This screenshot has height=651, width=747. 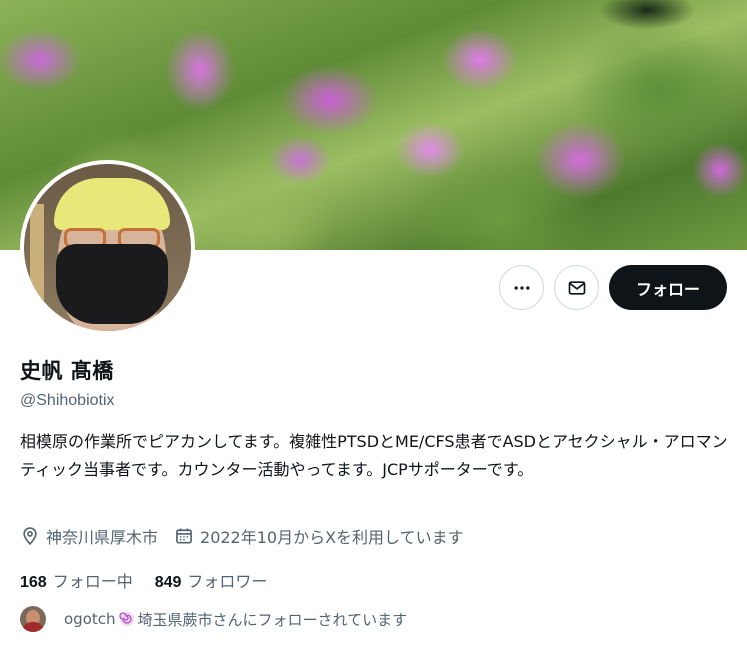 What do you see at coordinates (67, 400) in the screenshot?
I see `user-handle: @Shihobiotix` at bounding box center [67, 400].